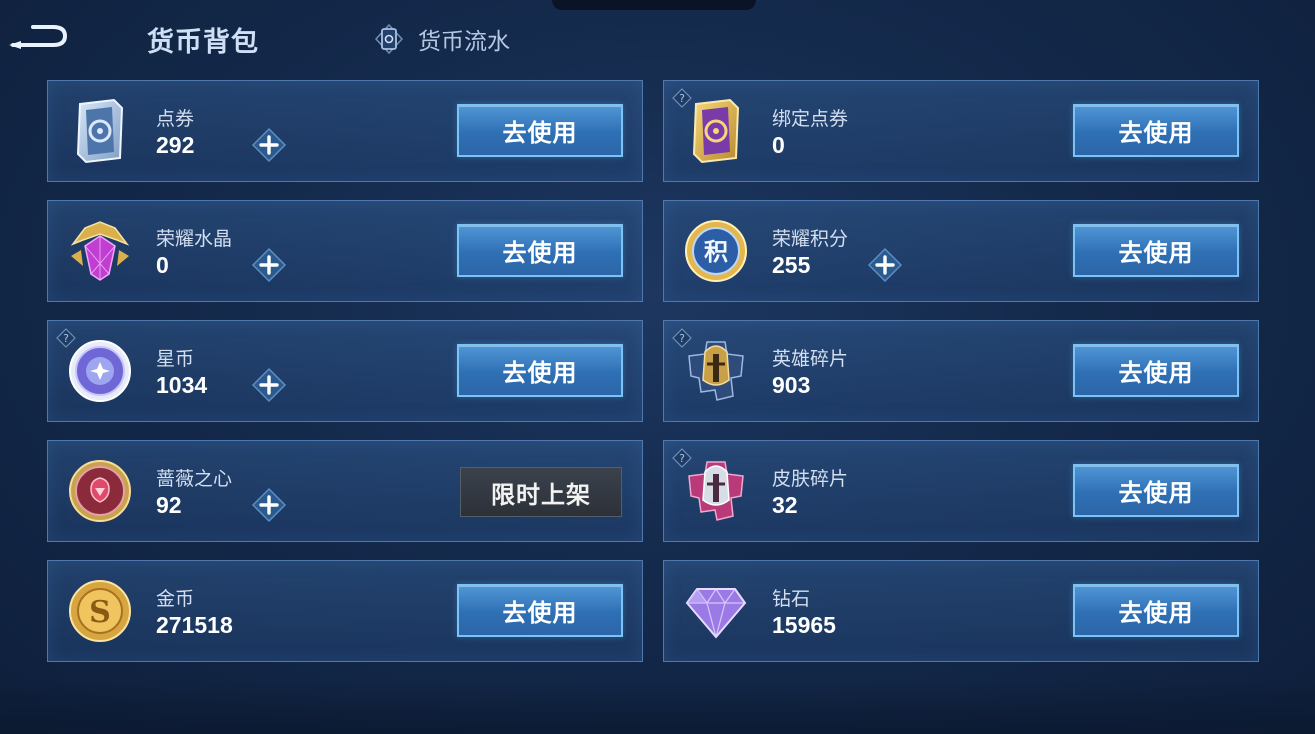 Image resolution: width=1315 pixels, height=734 pixels. What do you see at coordinates (961, 491) in the screenshot?
I see `currency-card-skin-fragment: ? 皮肤碎片 32 去使用` at bounding box center [961, 491].